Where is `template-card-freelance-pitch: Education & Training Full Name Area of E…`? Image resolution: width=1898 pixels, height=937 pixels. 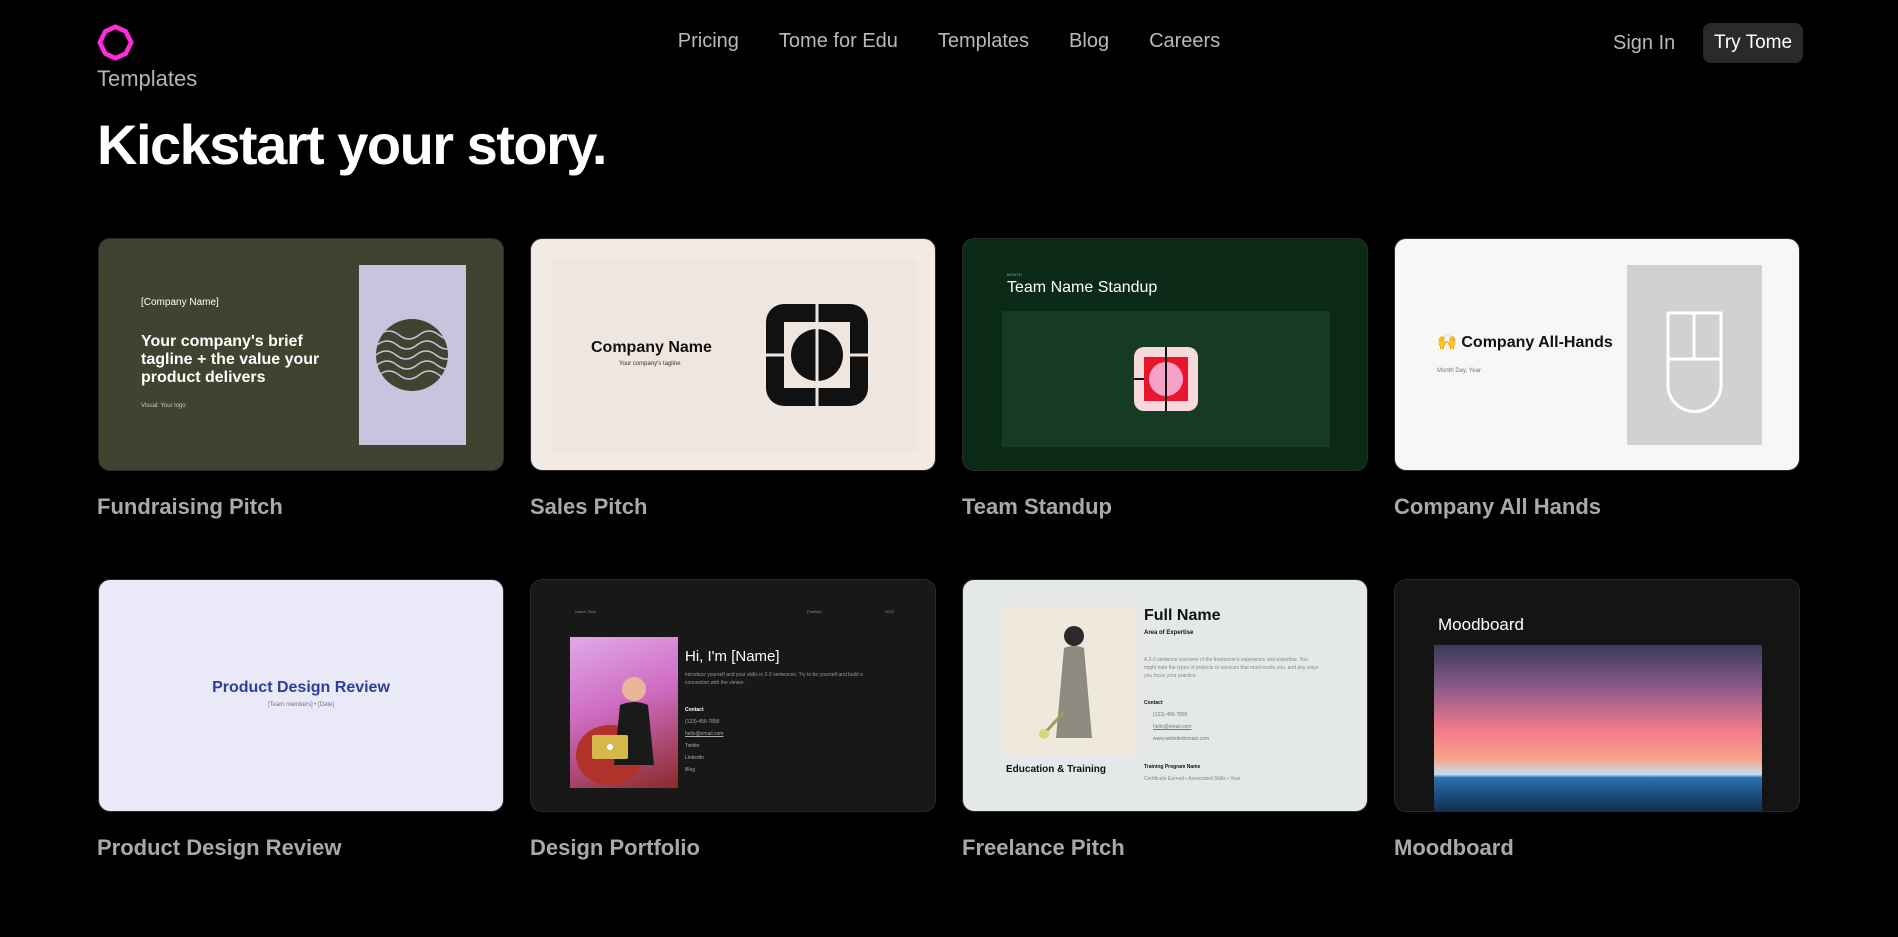 template-card-freelance-pitch: Education & Training Full Name Area of E… is located at coordinates (1165, 695).